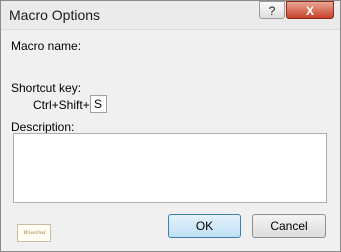  I want to click on help-button: ?, so click(272, 10).